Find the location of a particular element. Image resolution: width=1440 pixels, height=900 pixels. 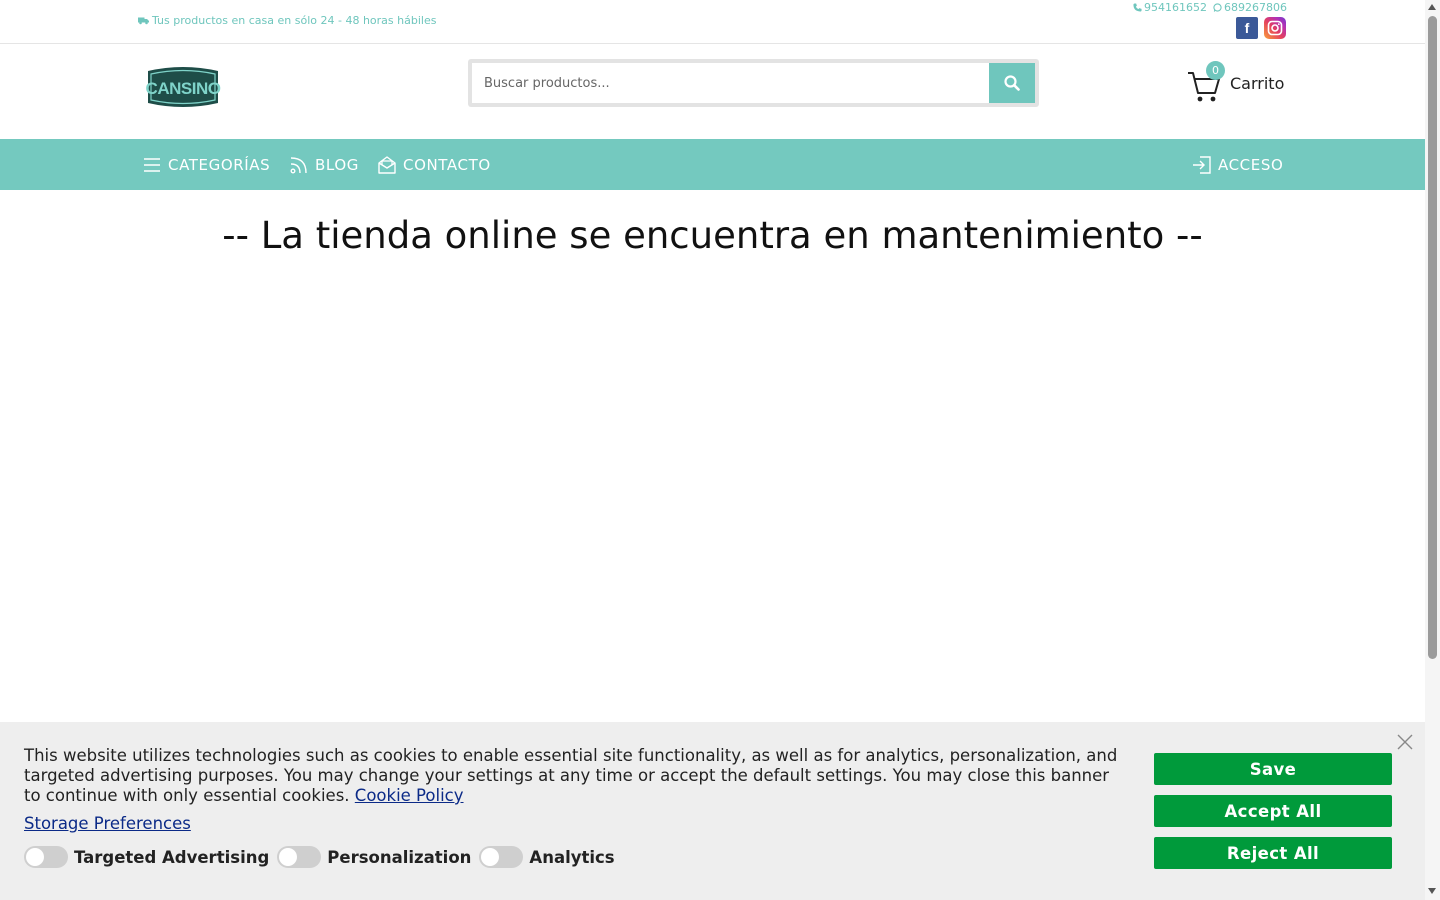

nav-login: ACCESO is located at coordinates (1237, 164).